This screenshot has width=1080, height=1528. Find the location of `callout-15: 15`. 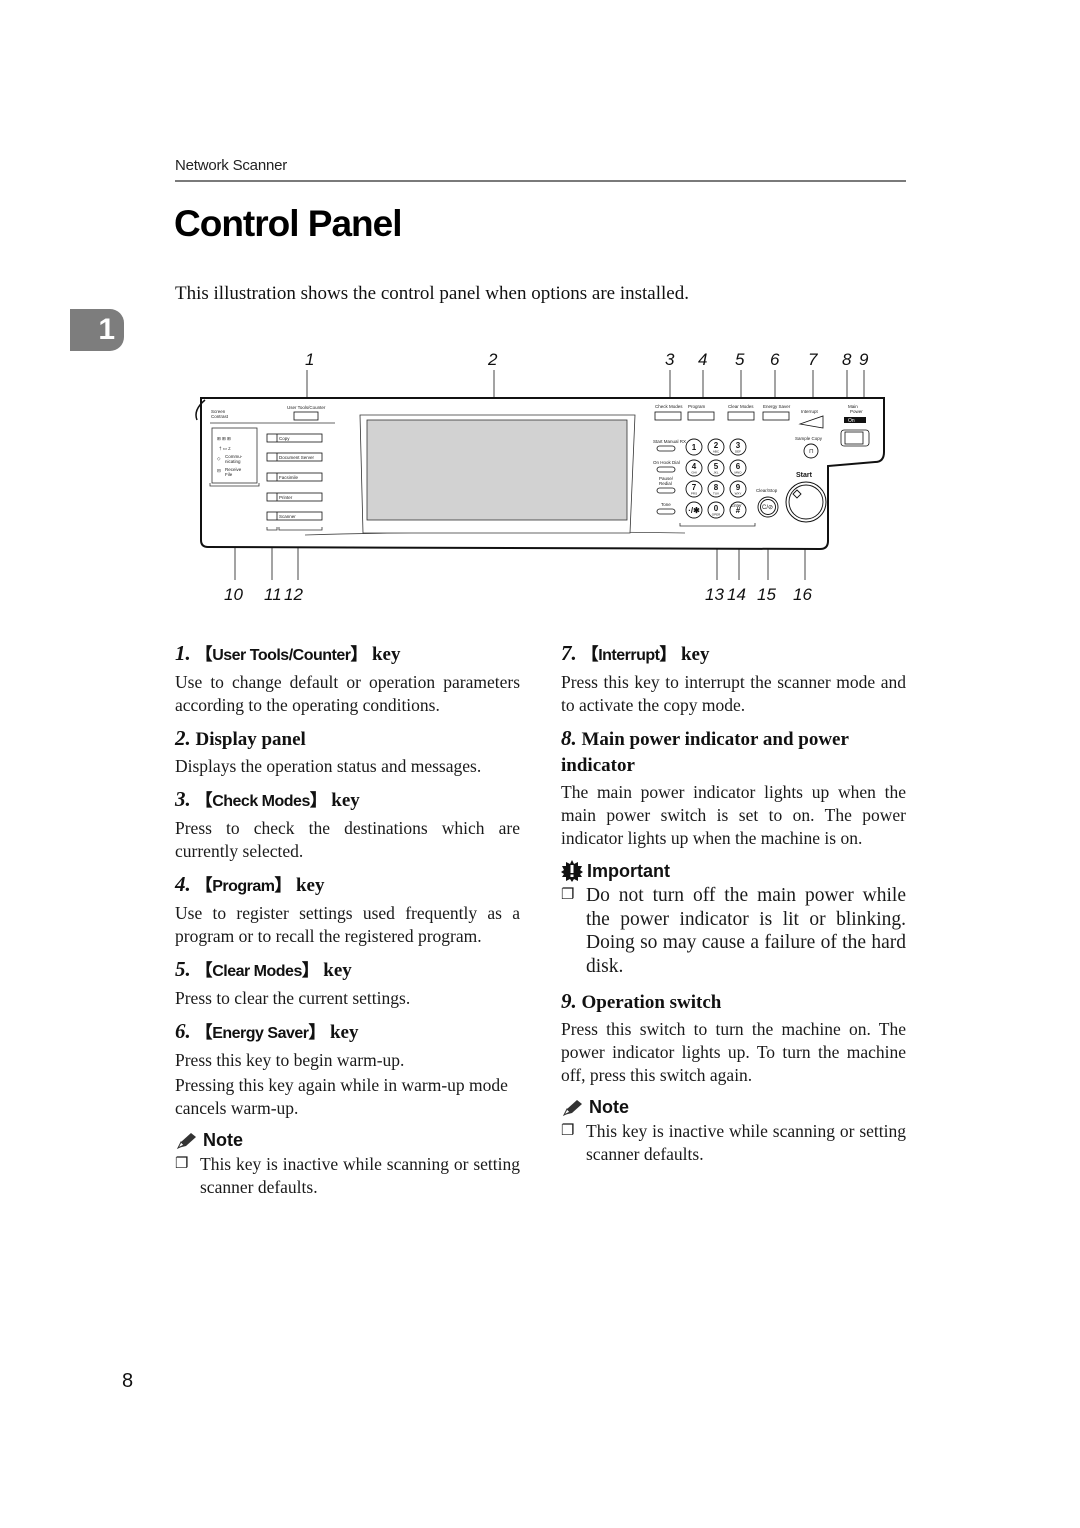

callout-15: 15 is located at coordinates (766, 594).